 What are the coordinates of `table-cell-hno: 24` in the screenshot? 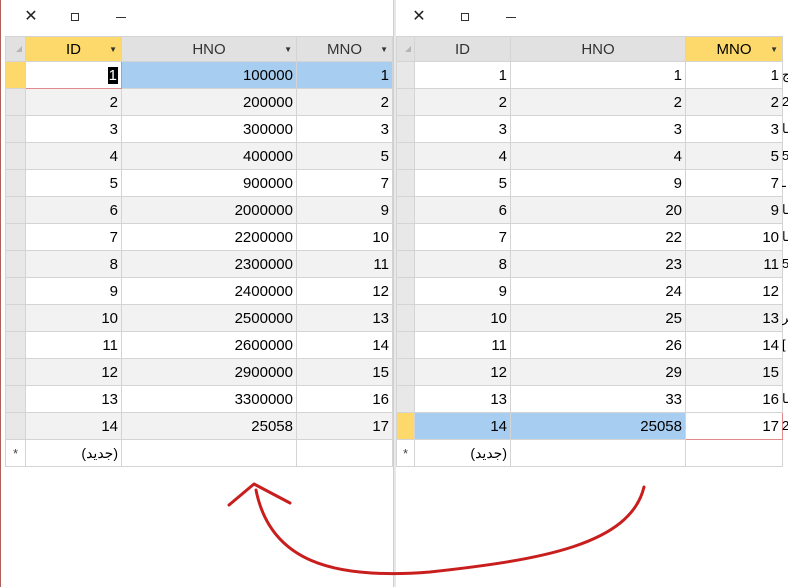 It's located at (598, 291).